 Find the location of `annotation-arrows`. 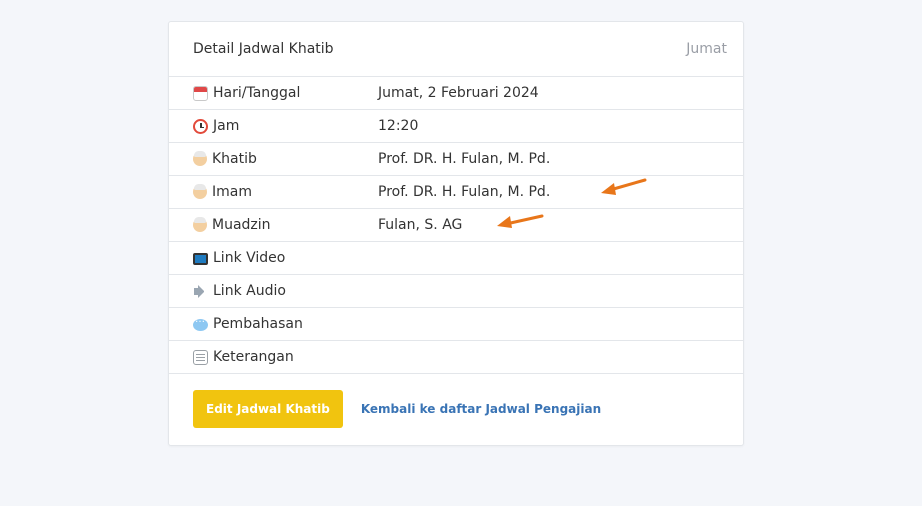

annotation-arrows is located at coordinates (572, 203).